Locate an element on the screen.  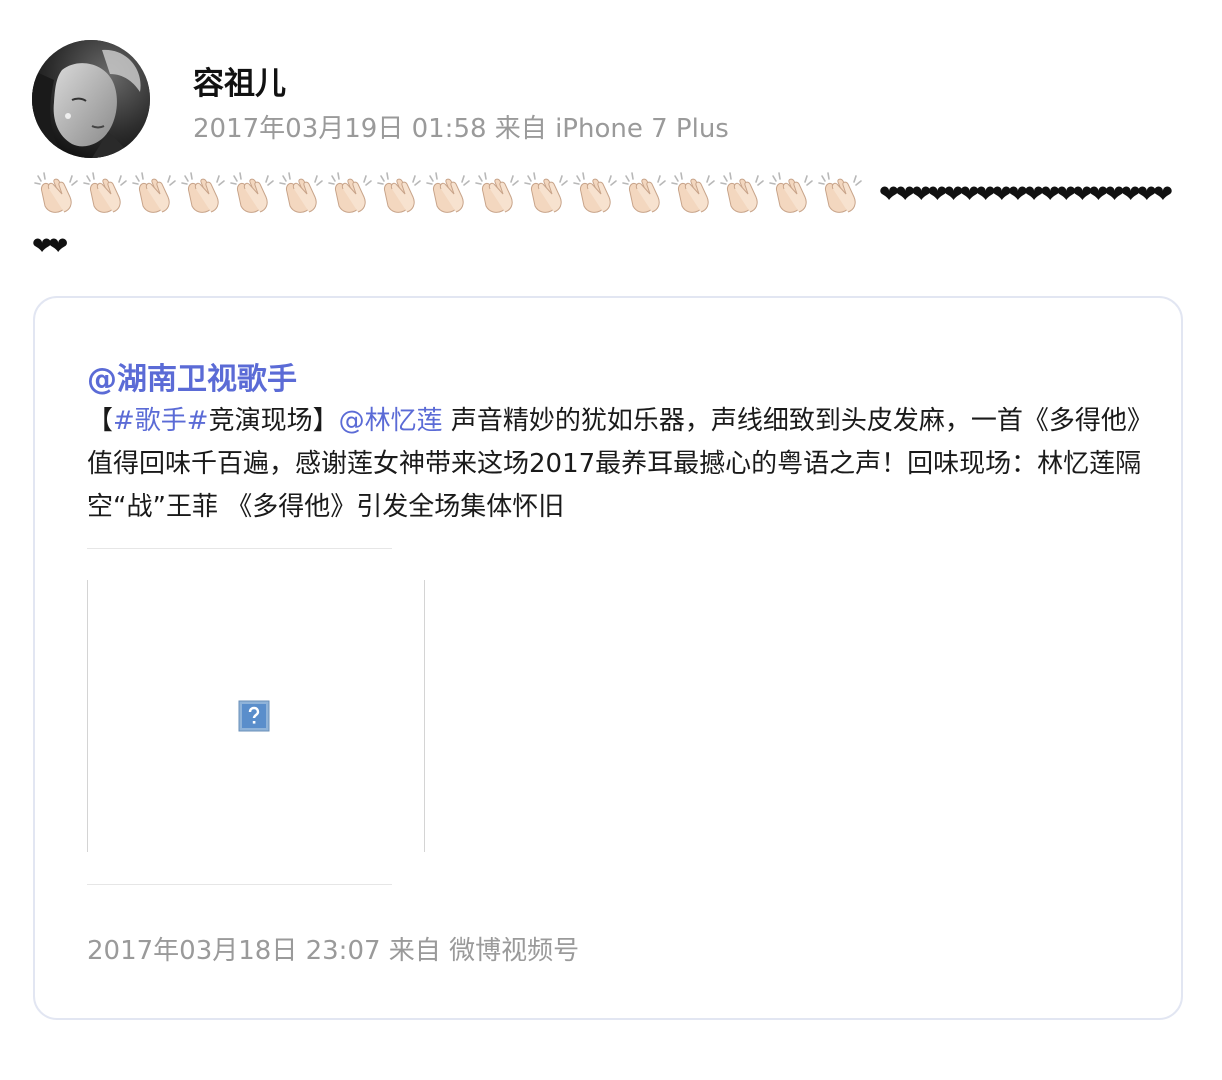
clap-emoji-row is located at coordinates (448, 194).